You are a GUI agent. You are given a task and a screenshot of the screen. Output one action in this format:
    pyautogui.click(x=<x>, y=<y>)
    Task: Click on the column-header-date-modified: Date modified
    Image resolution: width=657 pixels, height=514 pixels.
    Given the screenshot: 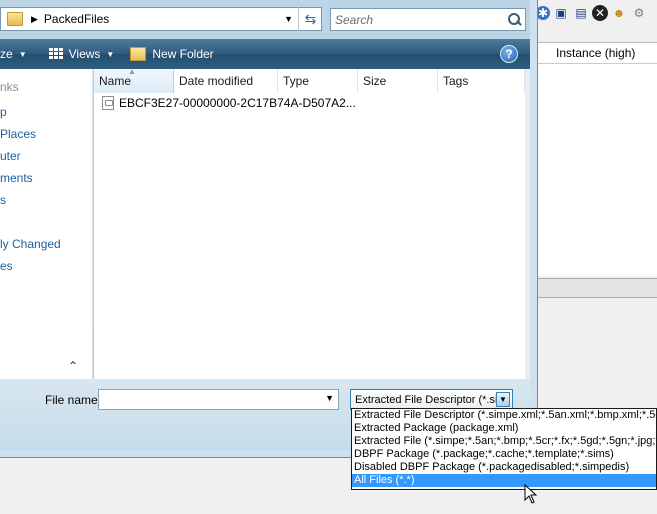 What is the action you would take?
    pyautogui.click(x=226, y=81)
    